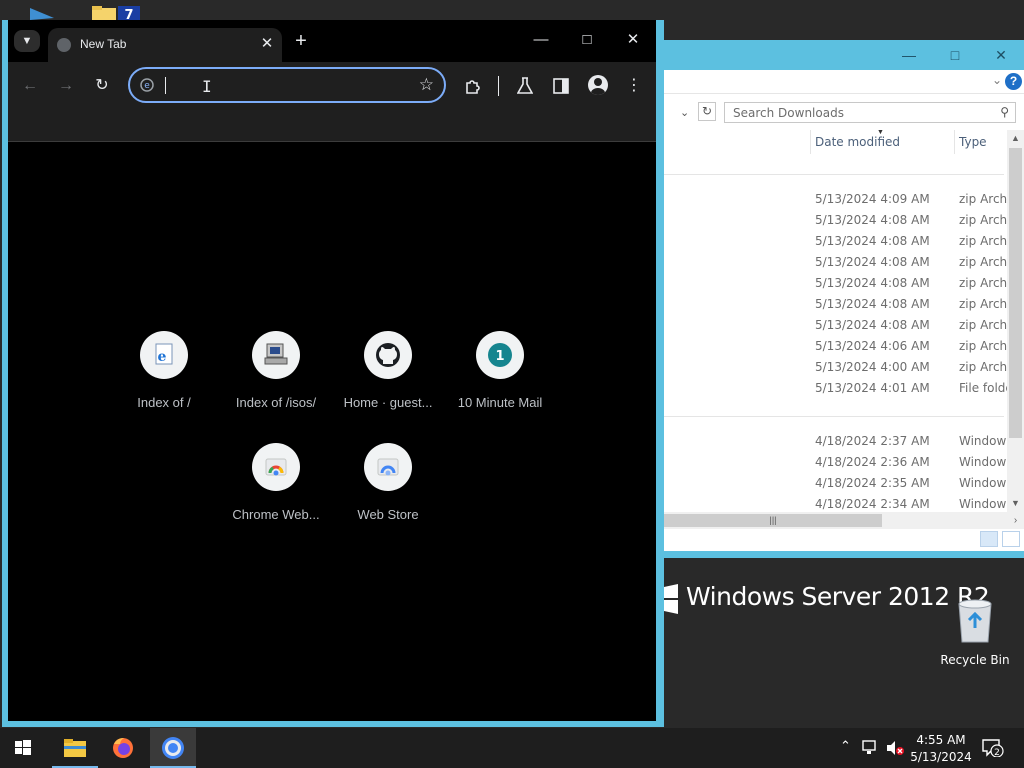 Image resolution: width=1024 pixels, height=768 pixels. I want to click on chevron-down-icon: ⌄, so click(997, 80).